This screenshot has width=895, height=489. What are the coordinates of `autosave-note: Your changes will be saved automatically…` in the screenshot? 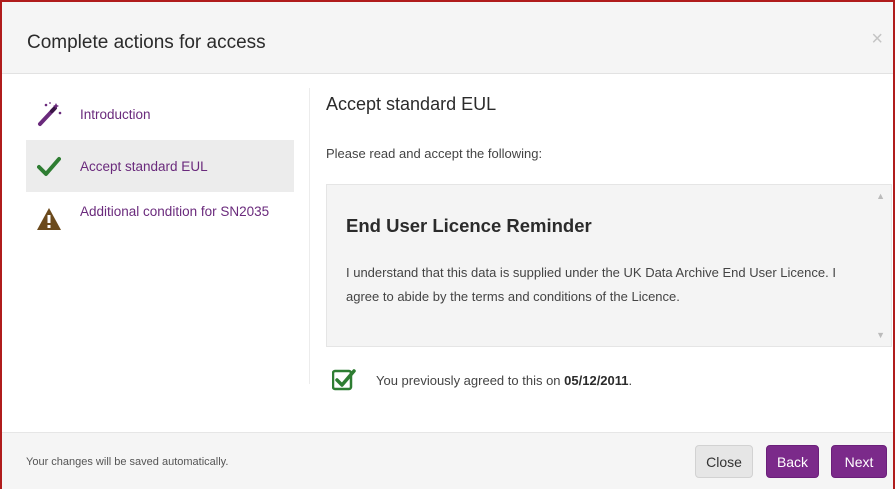 It's located at (127, 462).